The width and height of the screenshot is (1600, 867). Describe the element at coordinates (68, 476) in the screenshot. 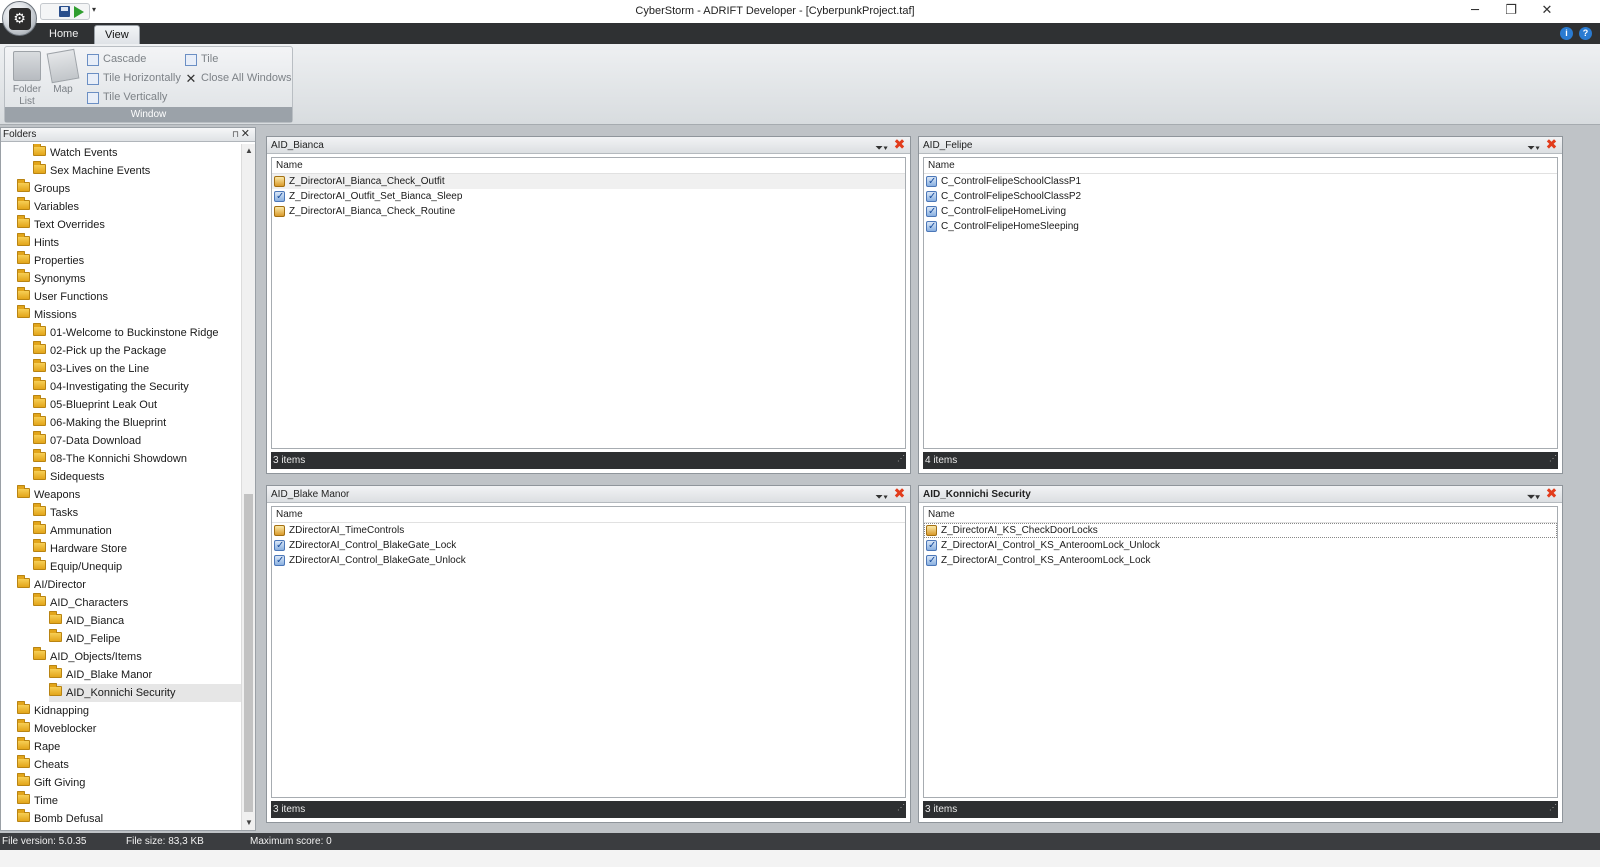

I see `folder-tree-item: Sidequests` at that location.